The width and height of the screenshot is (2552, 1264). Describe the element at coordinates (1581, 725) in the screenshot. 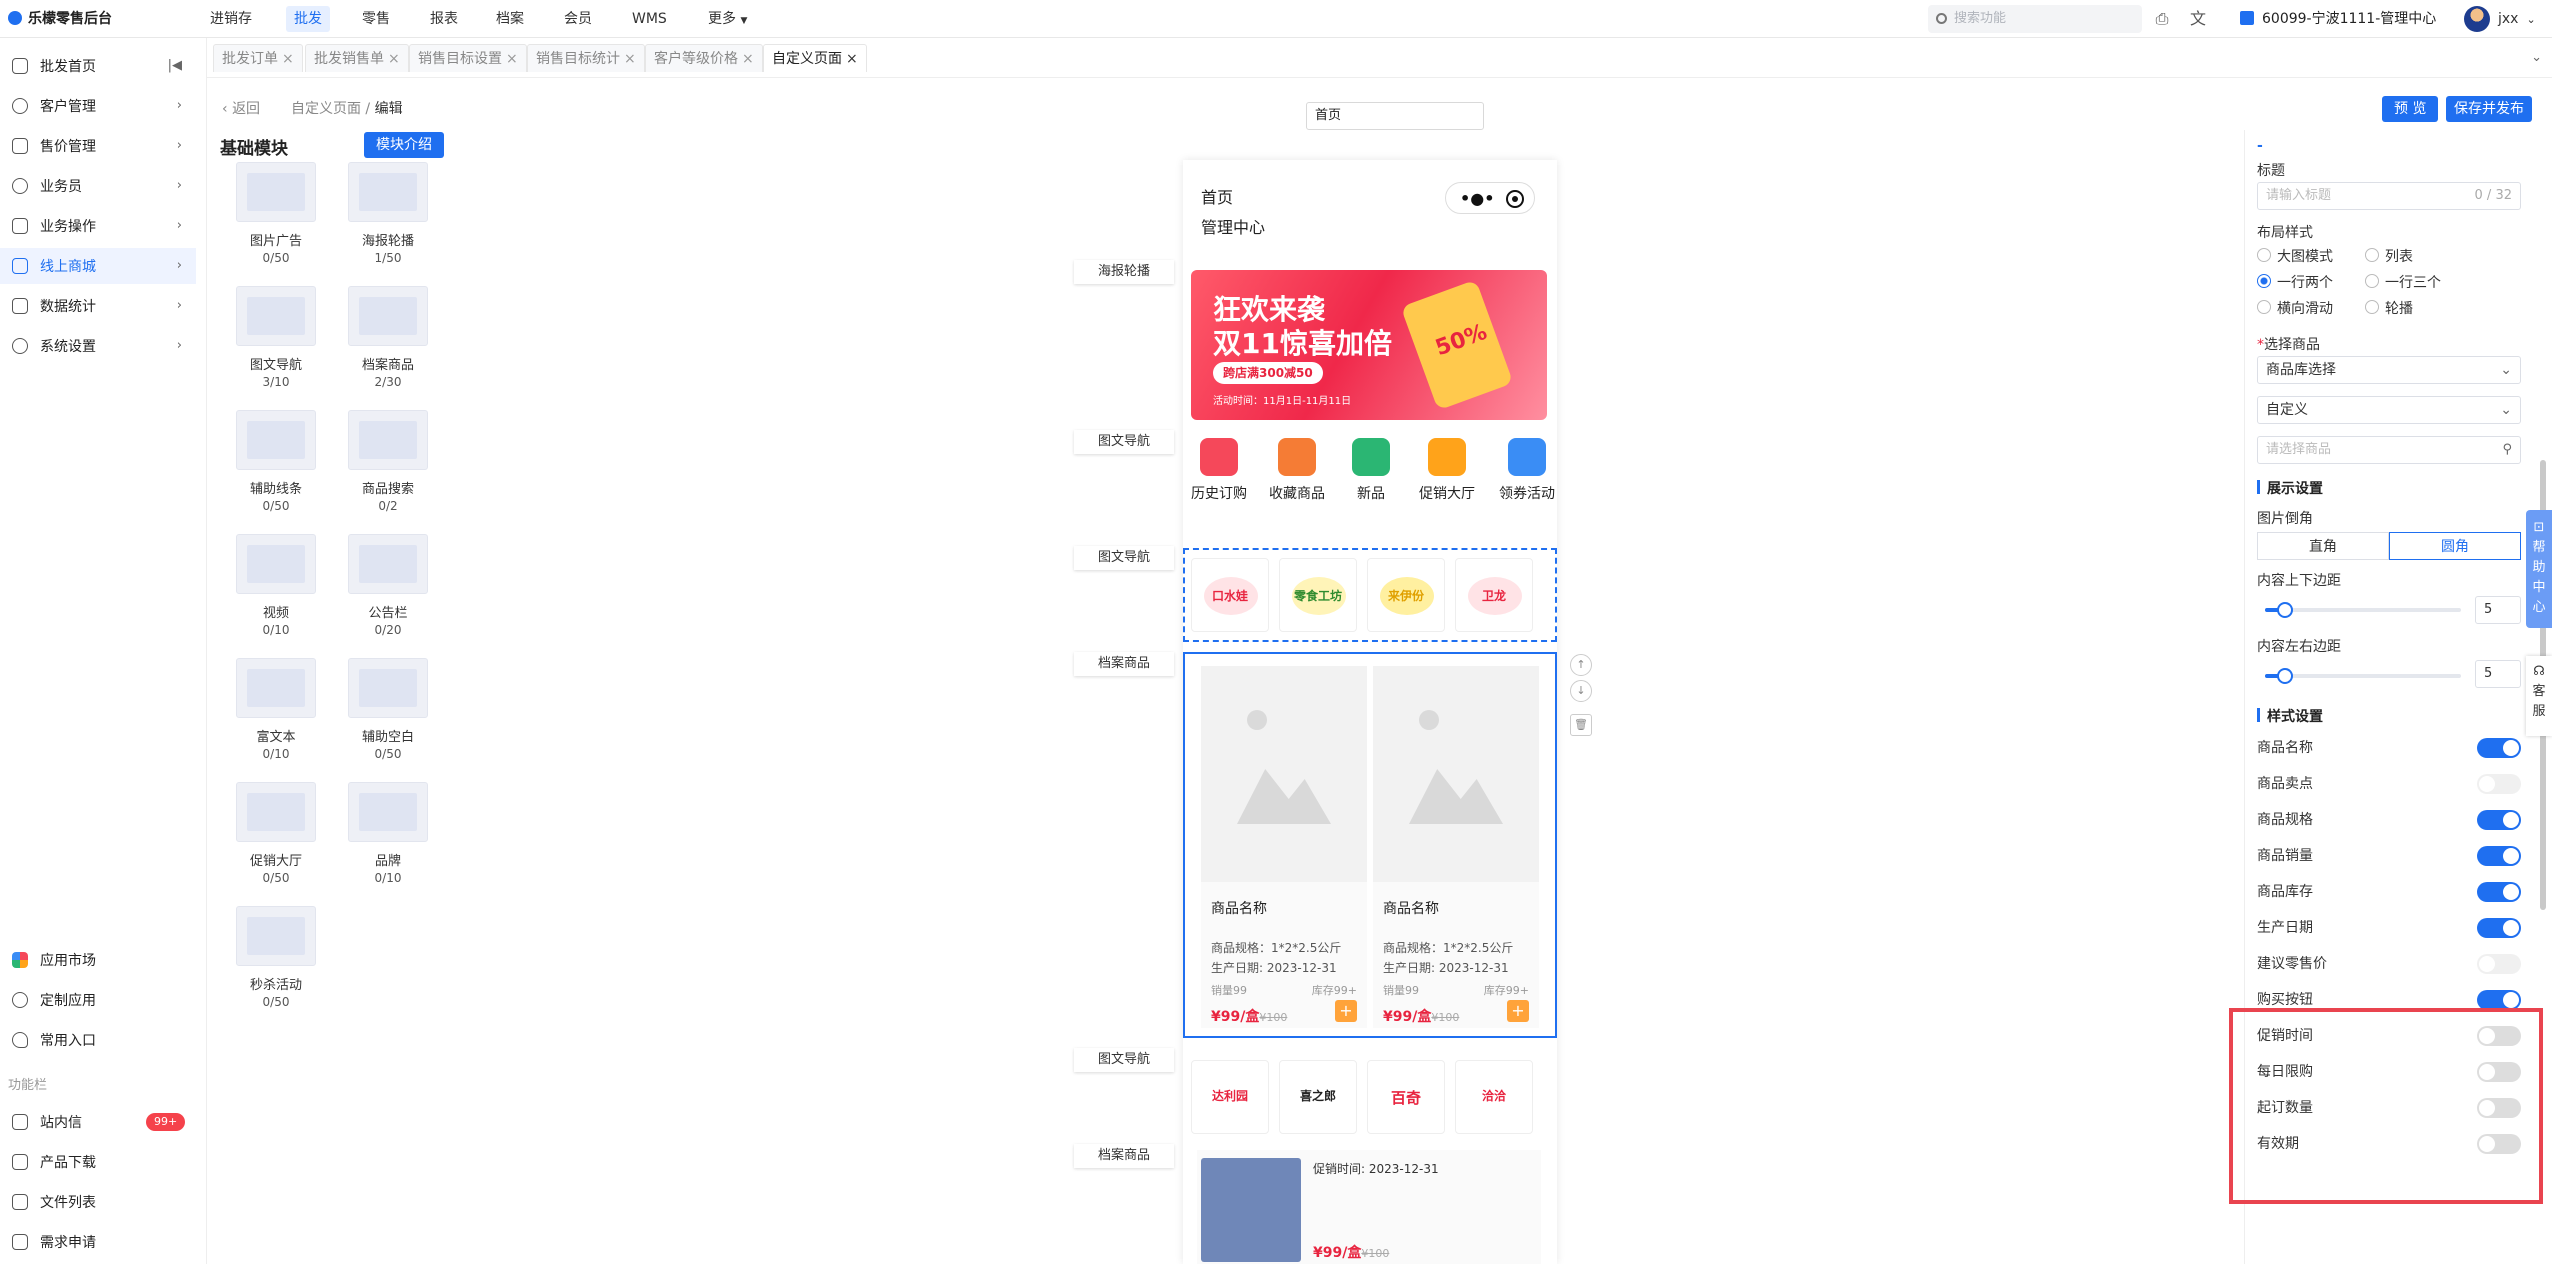

I see `trash-icon: 🗑` at that location.